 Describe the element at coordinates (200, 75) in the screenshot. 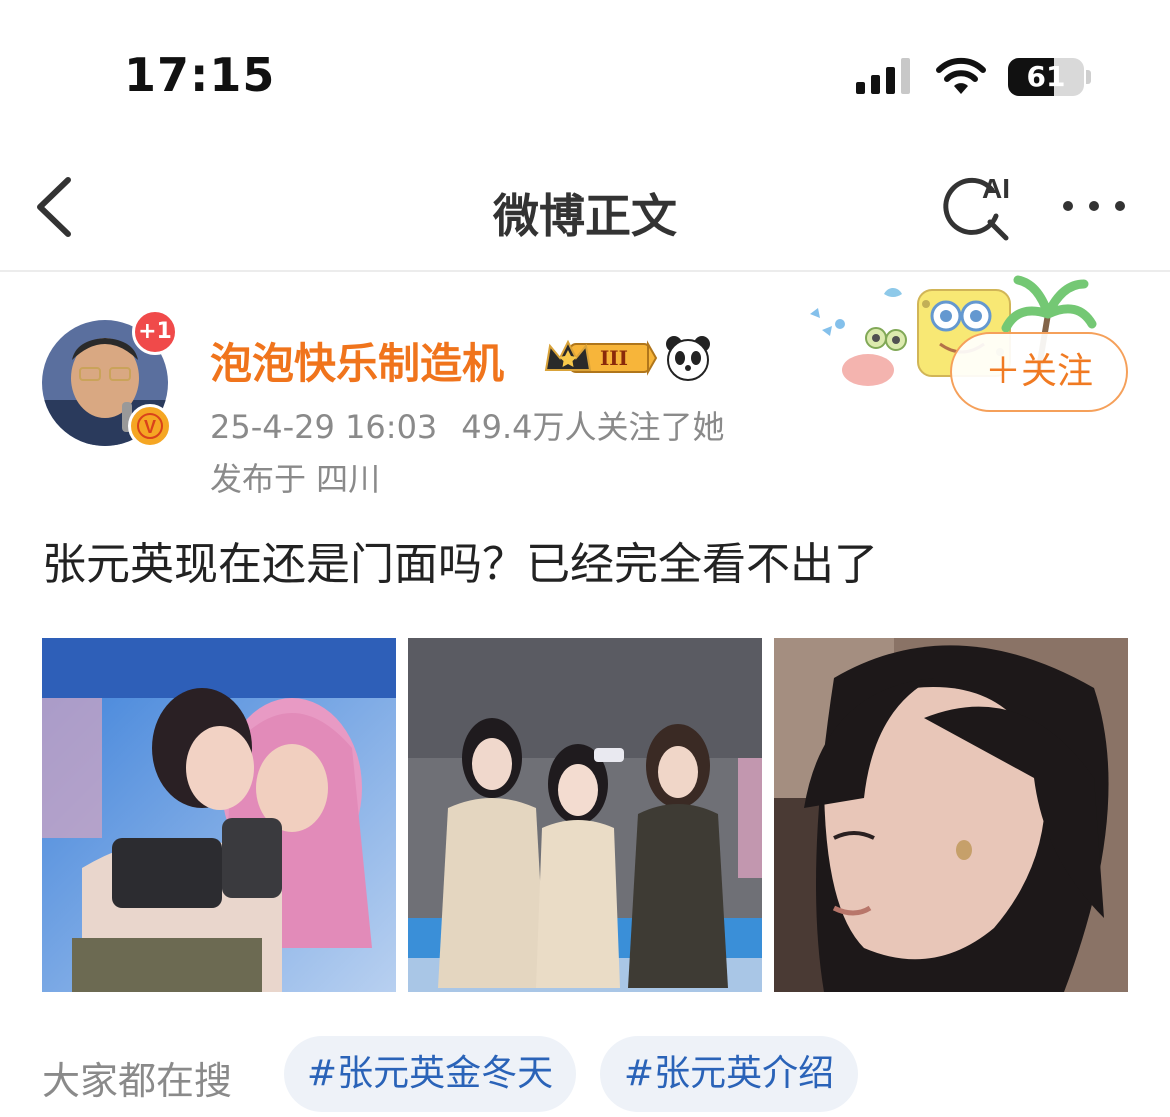

I see `status-time: 17:15` at that location.